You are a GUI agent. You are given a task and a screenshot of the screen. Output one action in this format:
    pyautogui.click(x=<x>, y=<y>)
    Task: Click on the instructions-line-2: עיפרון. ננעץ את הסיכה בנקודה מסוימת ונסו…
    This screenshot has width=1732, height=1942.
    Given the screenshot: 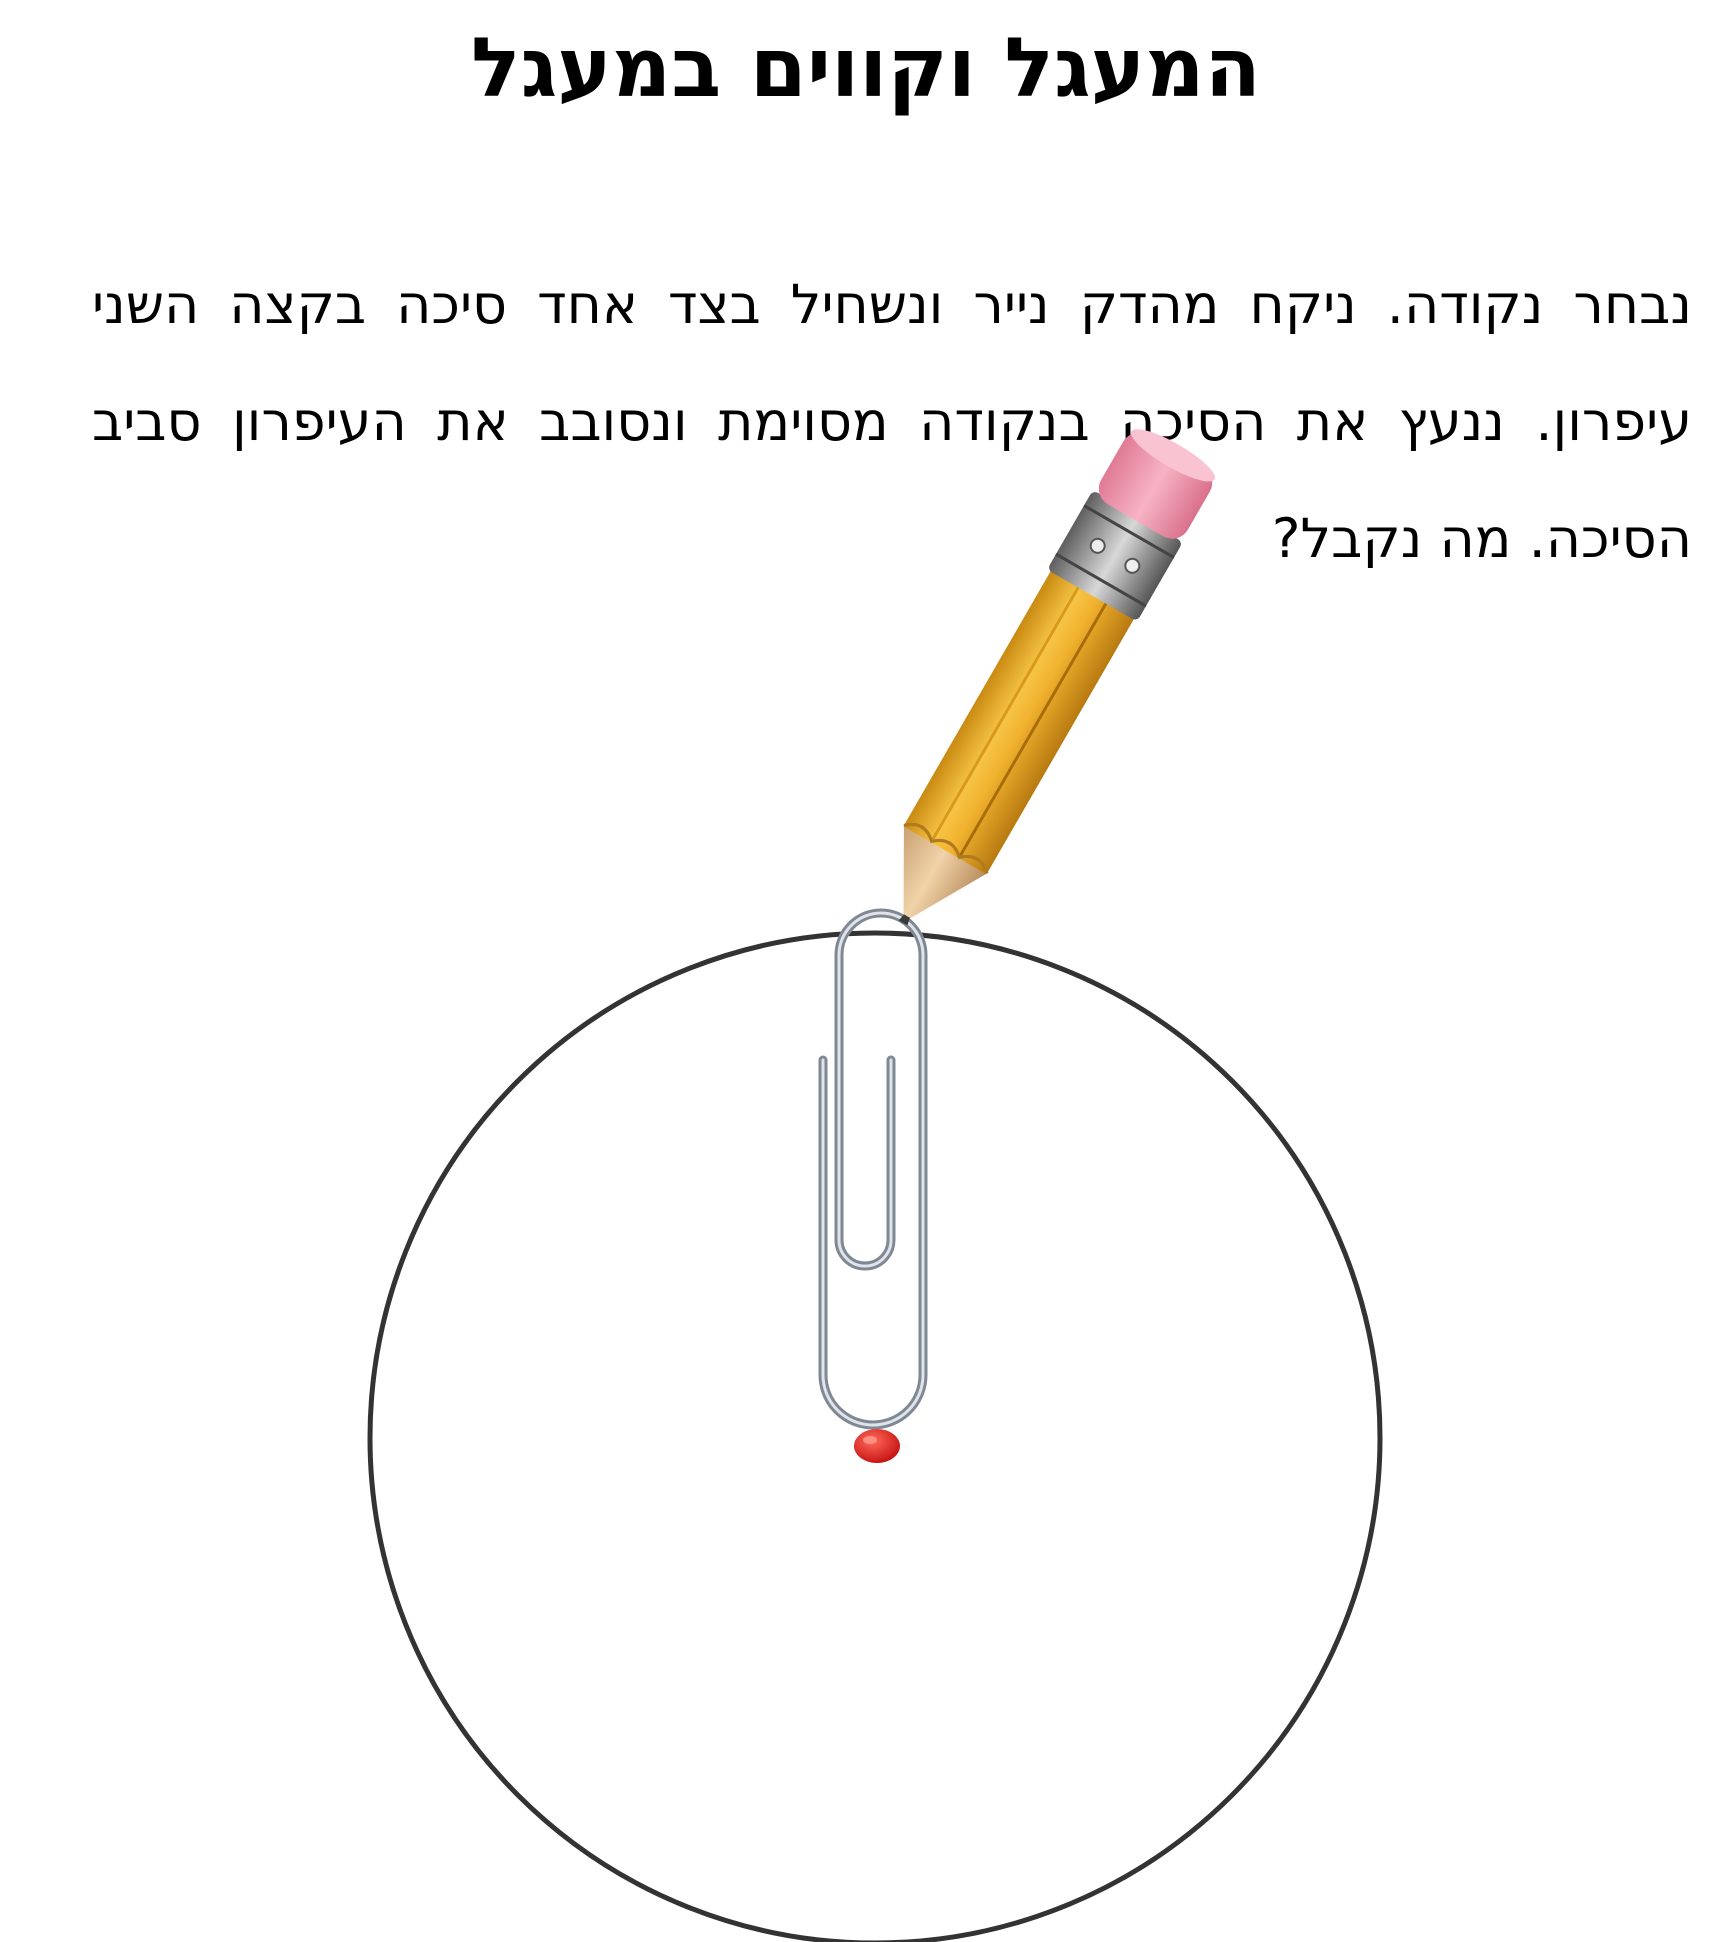 What is the action you would take?
    pyautogui.click(x=892, y=421)
    